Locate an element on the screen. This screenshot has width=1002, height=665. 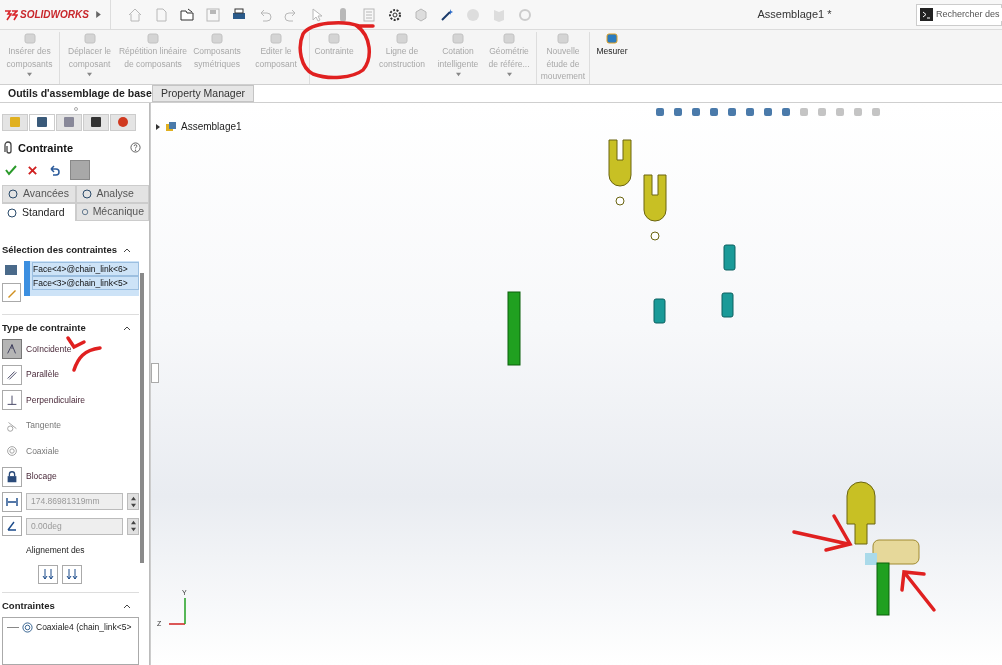
app-logo: SOLIDWORKS is located at coordinates (54, 15).